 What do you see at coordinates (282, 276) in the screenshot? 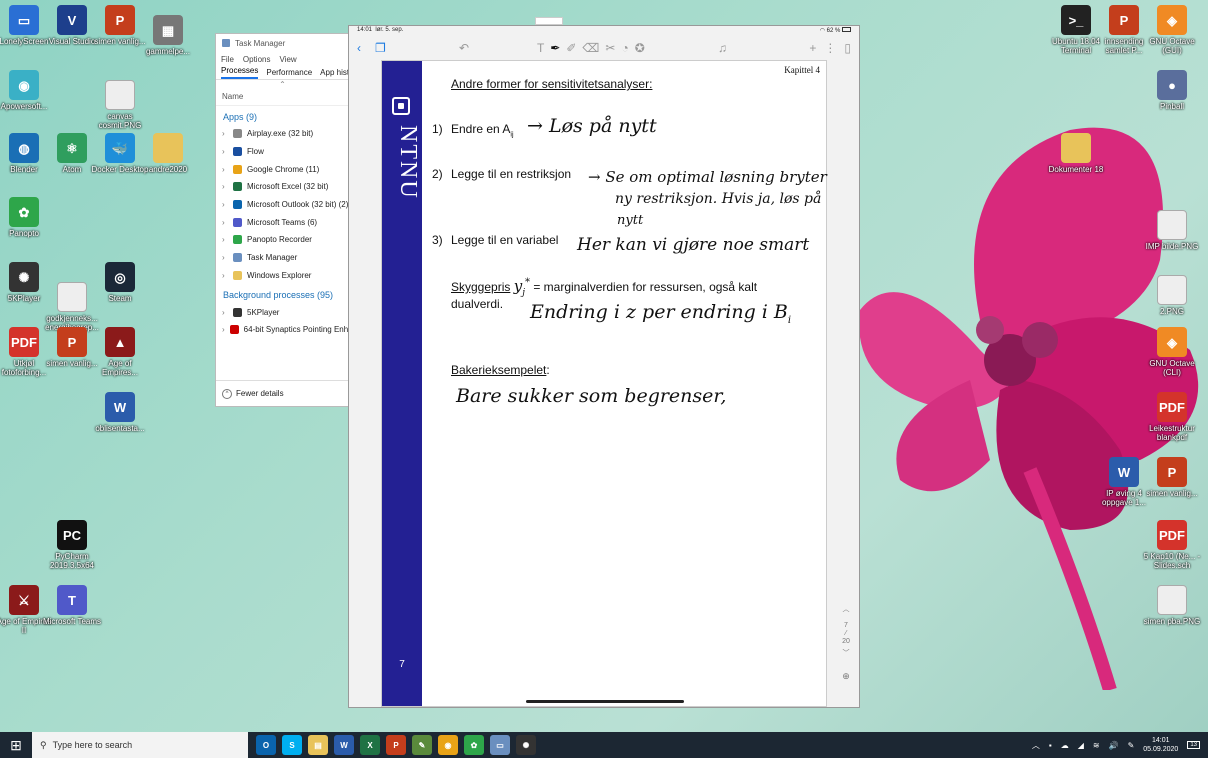
I see `process-row: › Windows Explorer` at bounding box center [282, 276].